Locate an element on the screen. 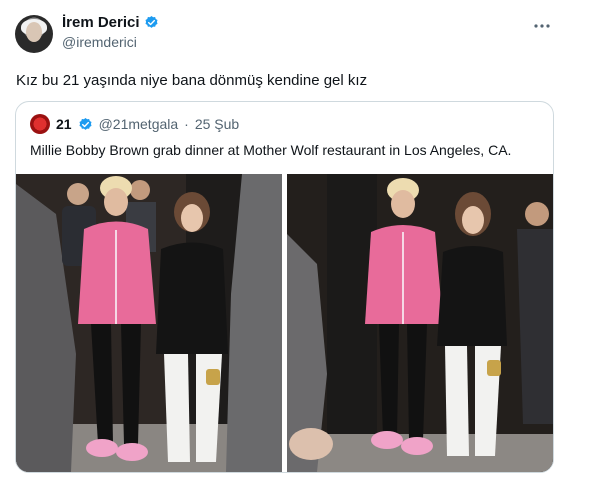 The height and width of the screenshot is (480, 600). author-avatar is located at coordinates (34, 34).